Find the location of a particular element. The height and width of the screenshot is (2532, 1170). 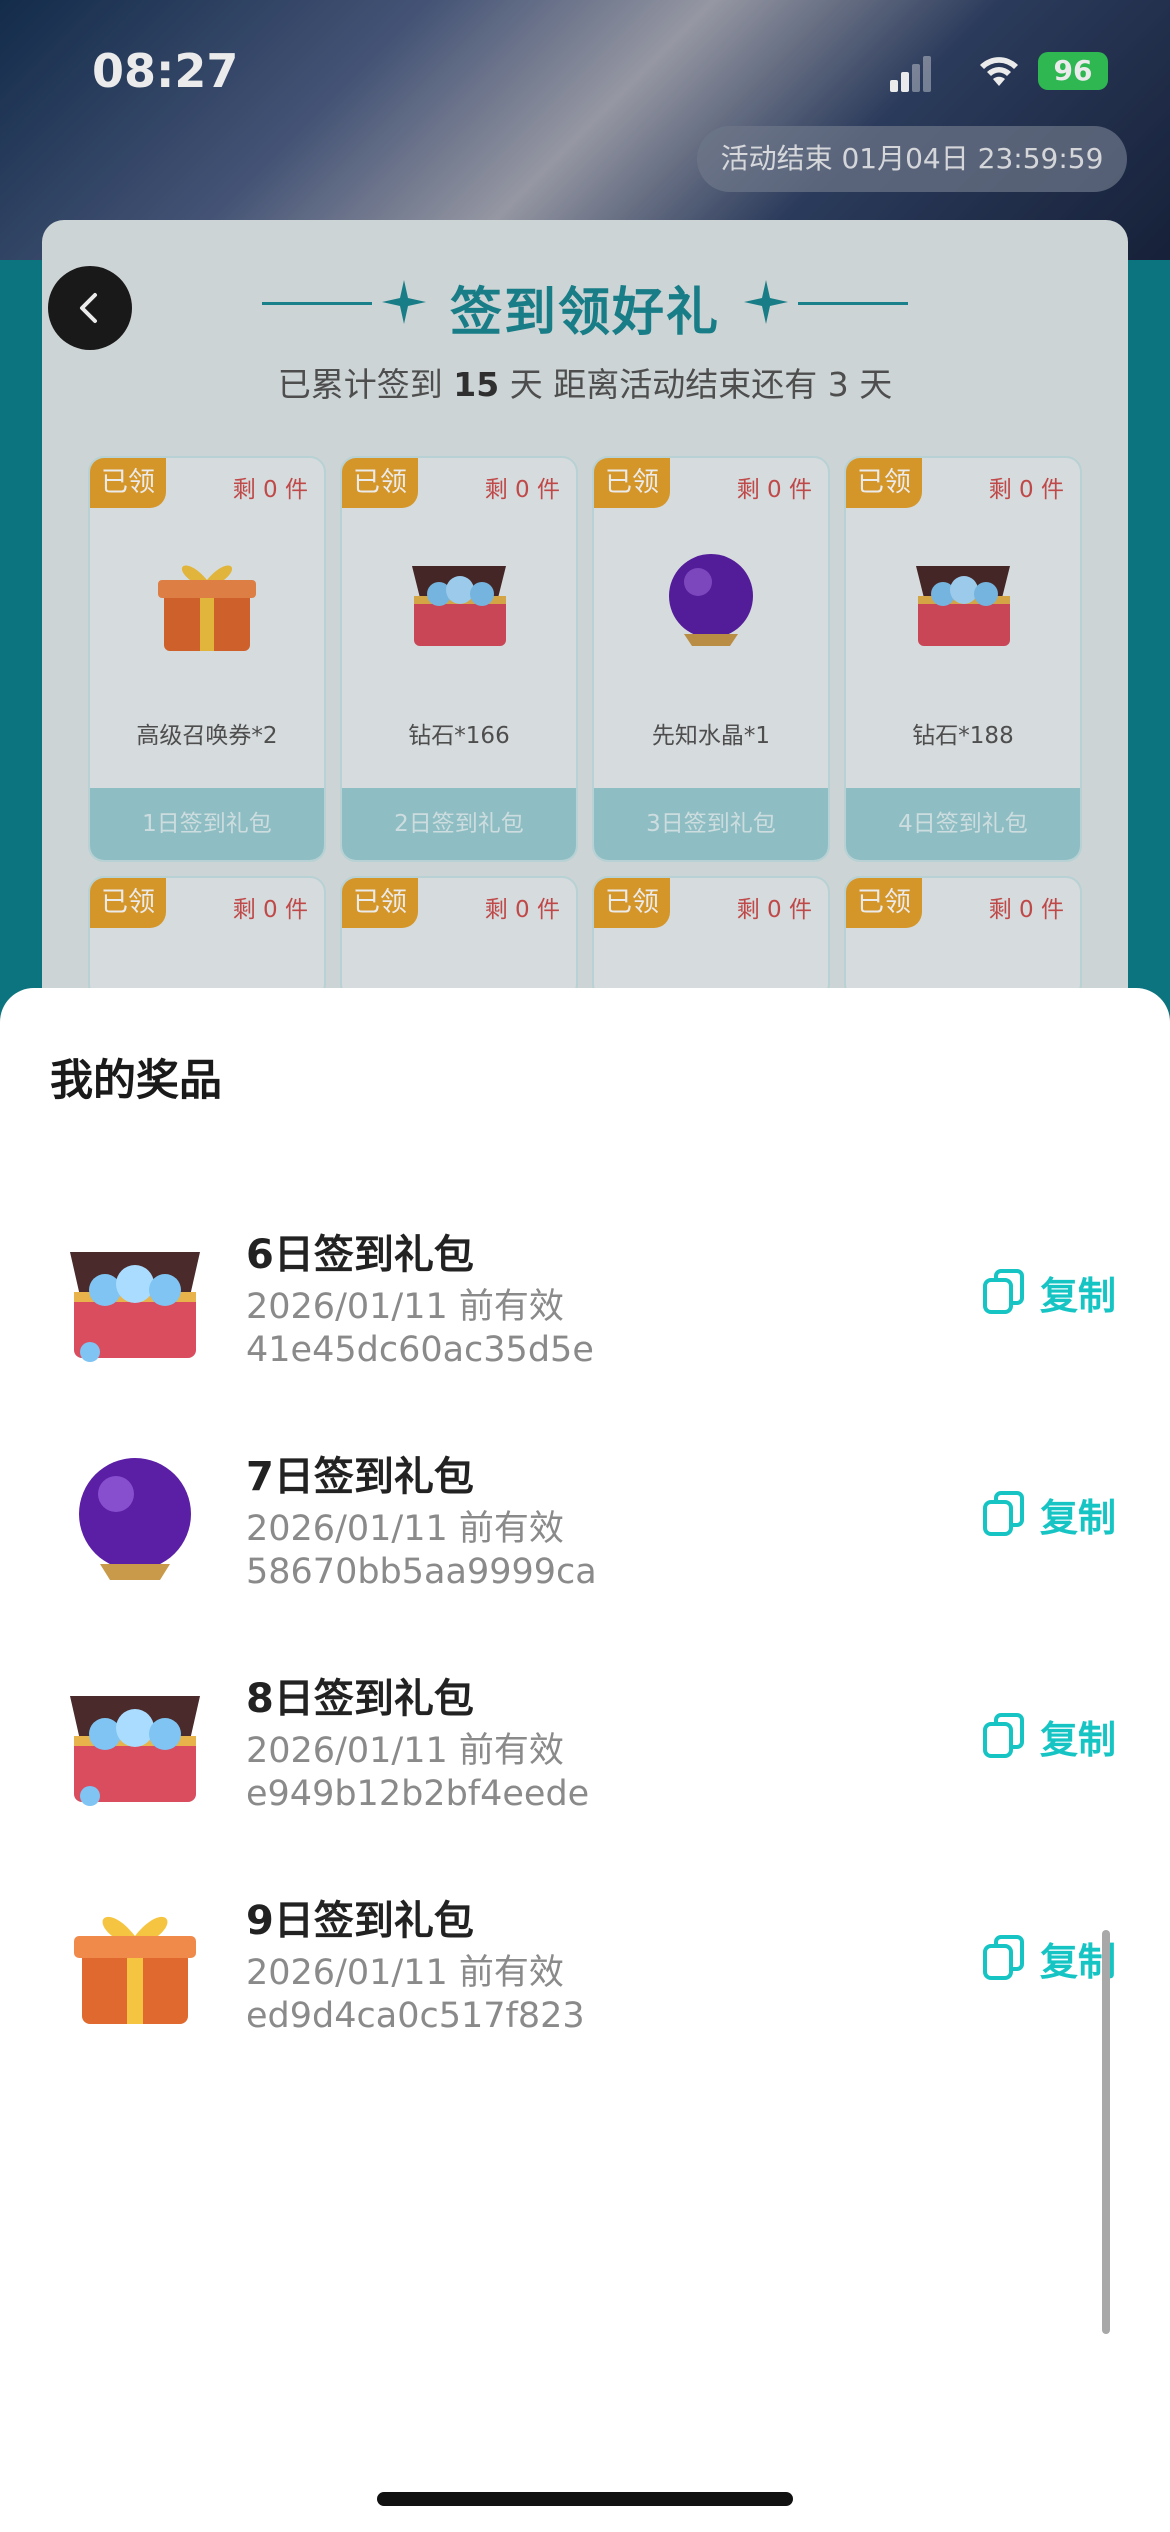

reward-card: 已领 剩 0 件 钻石*188 4日签到礼包 is located at coordinates (963, 659).